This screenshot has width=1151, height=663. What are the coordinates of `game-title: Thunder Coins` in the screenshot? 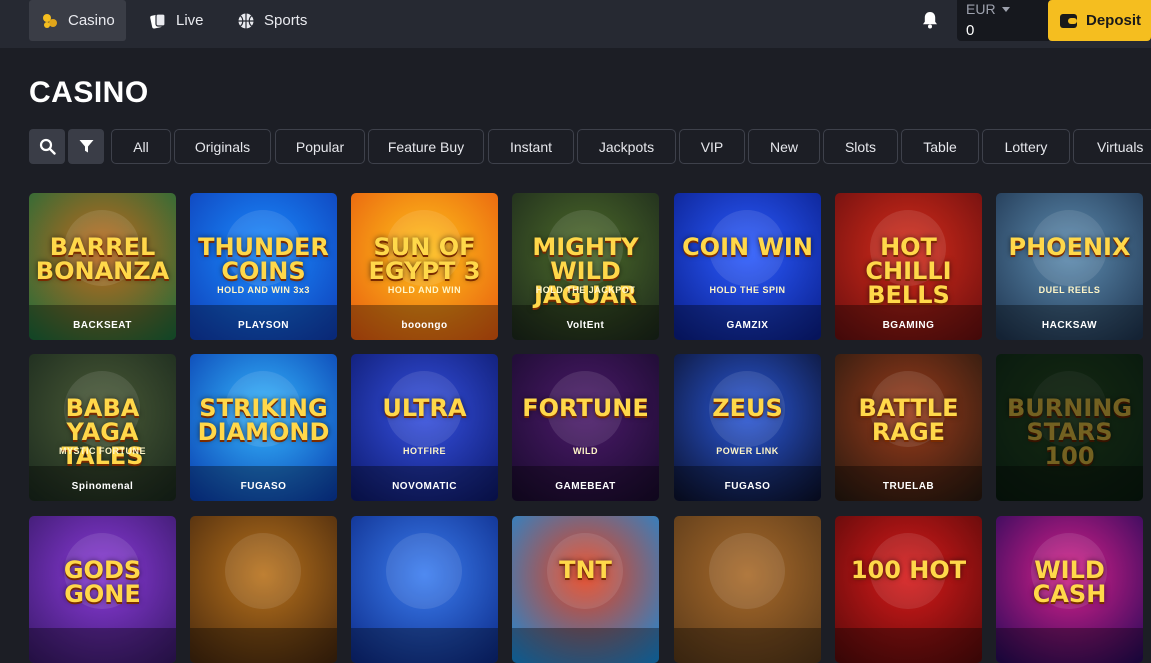 It's located at (263, 259).